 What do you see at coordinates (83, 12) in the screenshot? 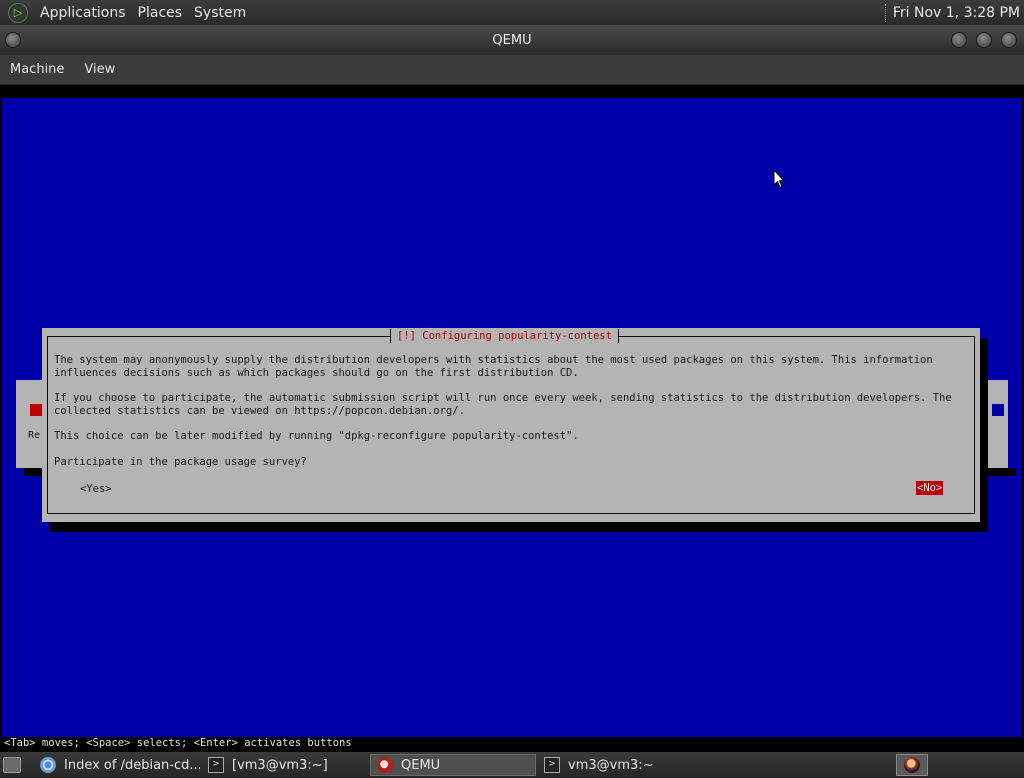
I see `applications-menu-label: Applications` at bounding box center [83, 12].